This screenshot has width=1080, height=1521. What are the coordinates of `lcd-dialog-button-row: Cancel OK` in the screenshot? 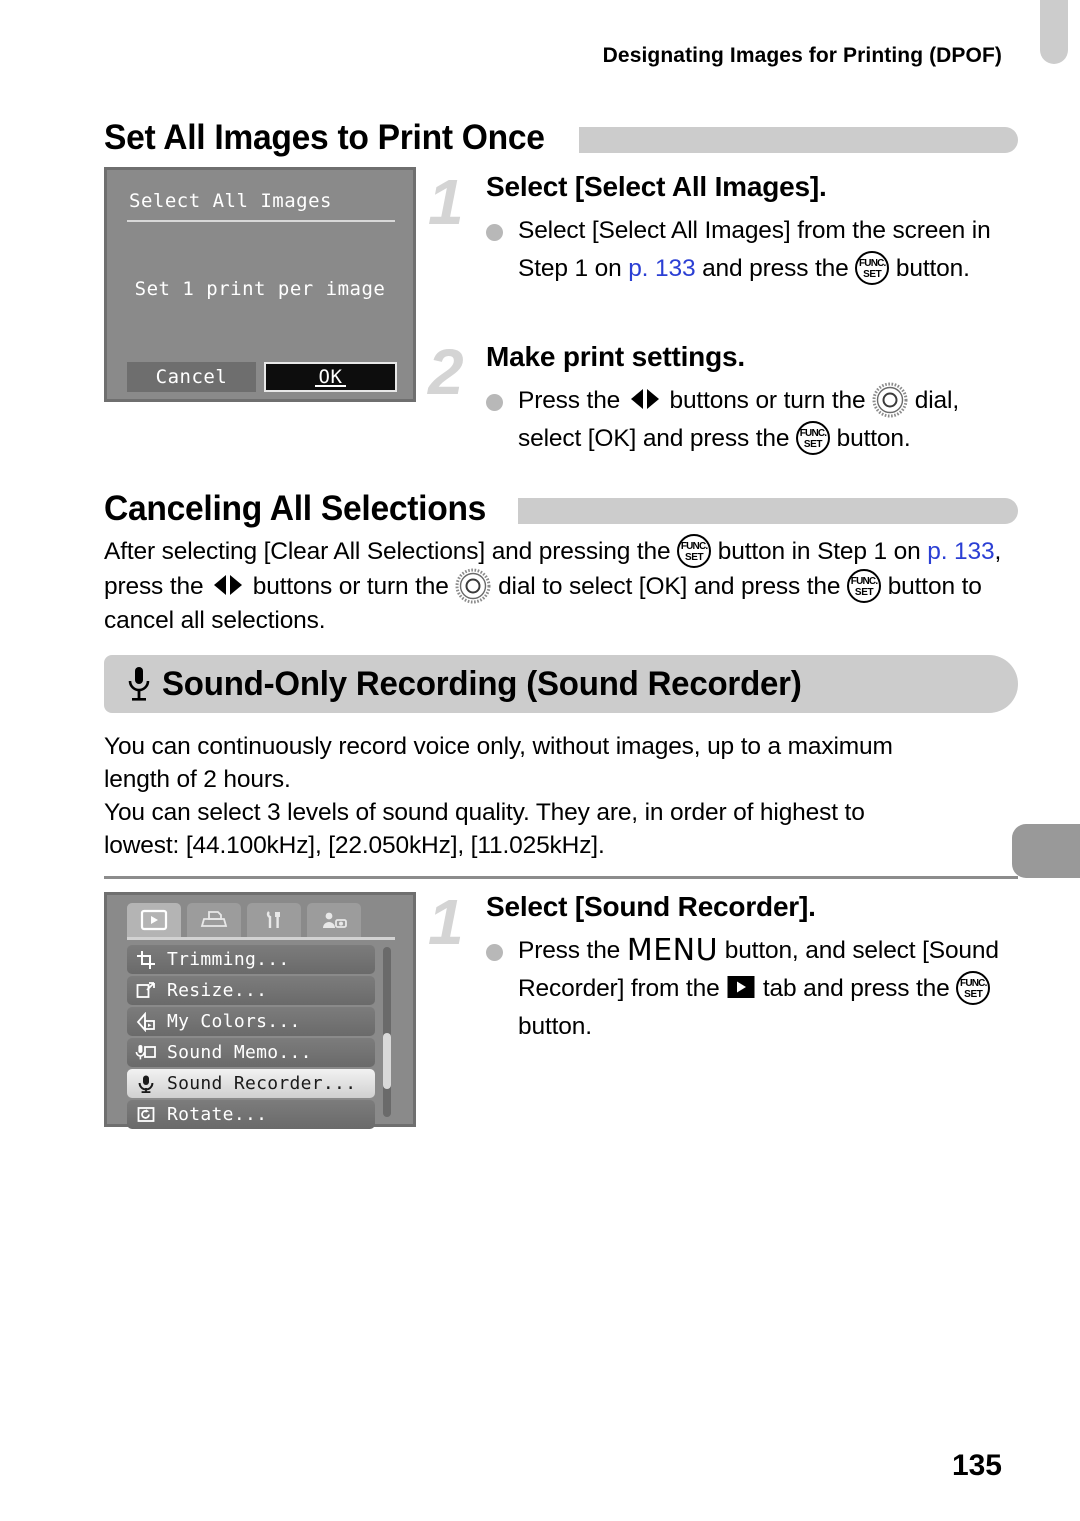 It's located at (262, 377).